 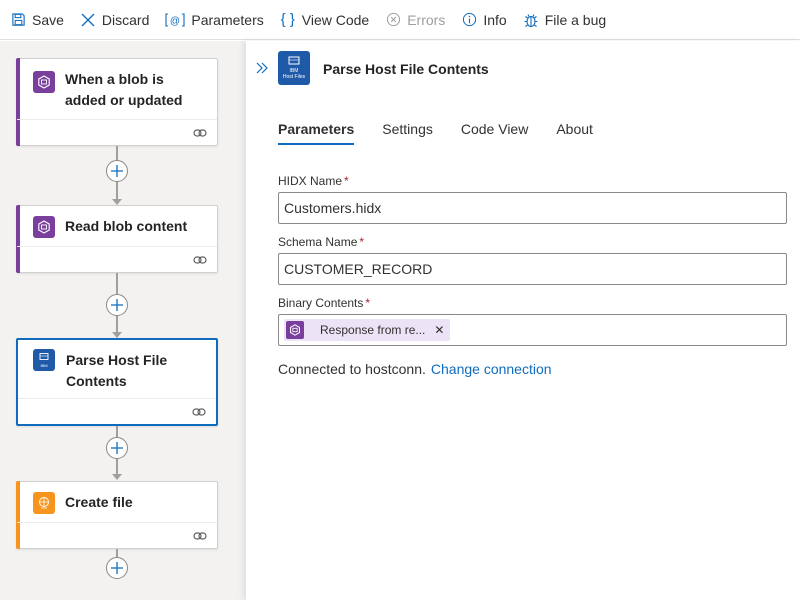 What do you see at coordinates (352, 369) in the screenshot?
I see `connection-text: Connected to hostconn.` at bounding box center [352, 369].